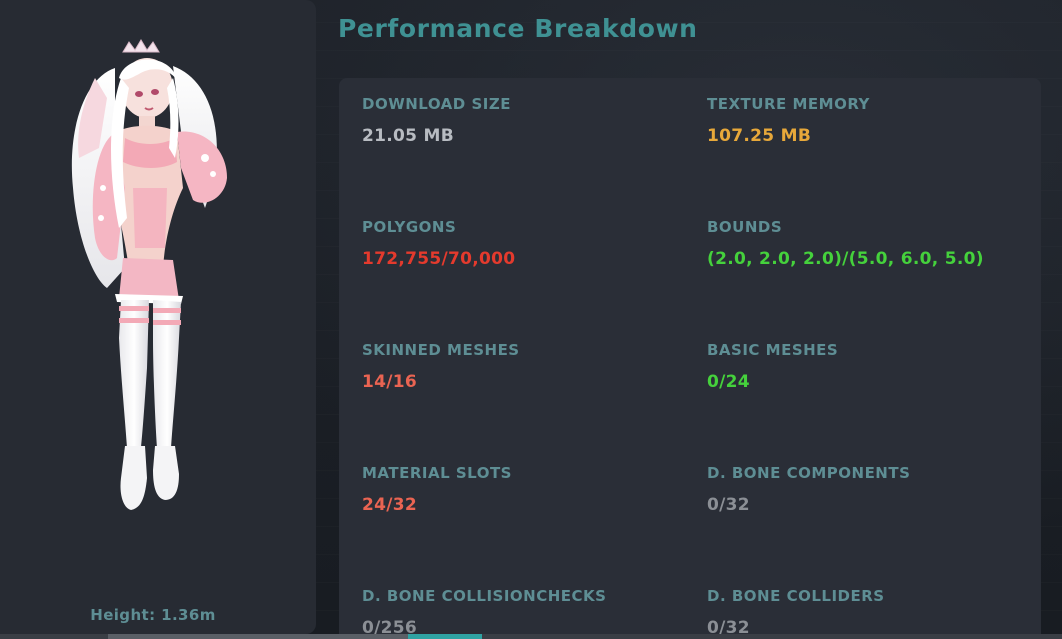  What do you see at coordinates (728, 505) in the screenshot?
I see `stat-value: 0/32` at bounding box center [728, 505].